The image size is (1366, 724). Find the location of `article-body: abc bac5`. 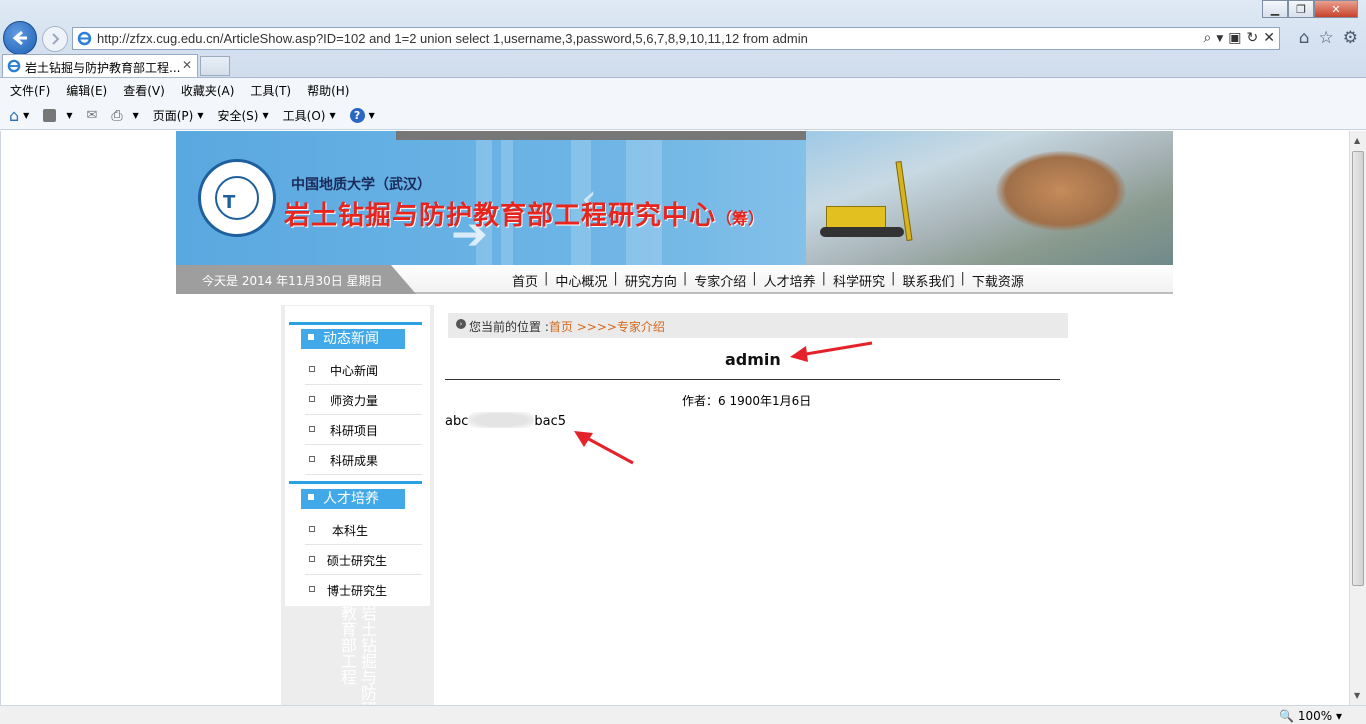

article-body: abc bac5 is located at coordinates (506, 420).